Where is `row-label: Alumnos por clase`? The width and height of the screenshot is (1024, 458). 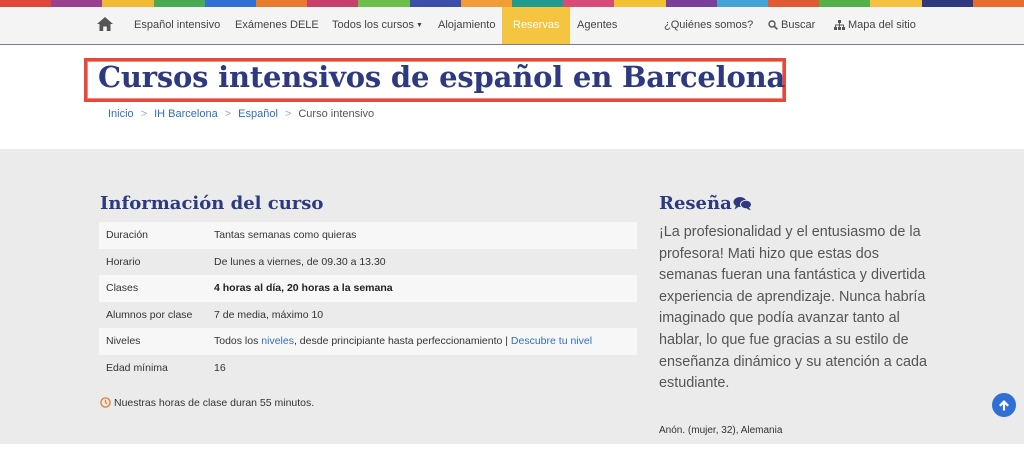 row-label: Alumnos por clase is located at coordinates (156, 314).